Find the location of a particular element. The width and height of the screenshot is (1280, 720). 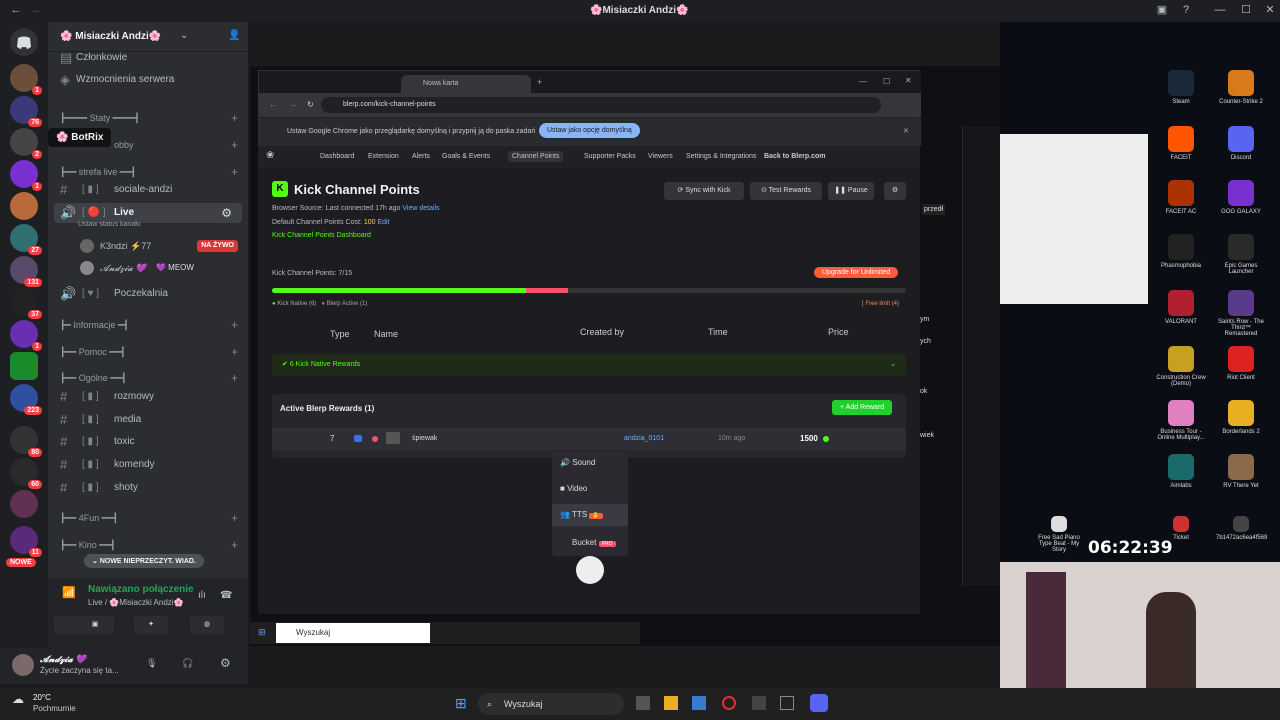

nav-channel-points: Channel Points is located at coordinates (536, 156).